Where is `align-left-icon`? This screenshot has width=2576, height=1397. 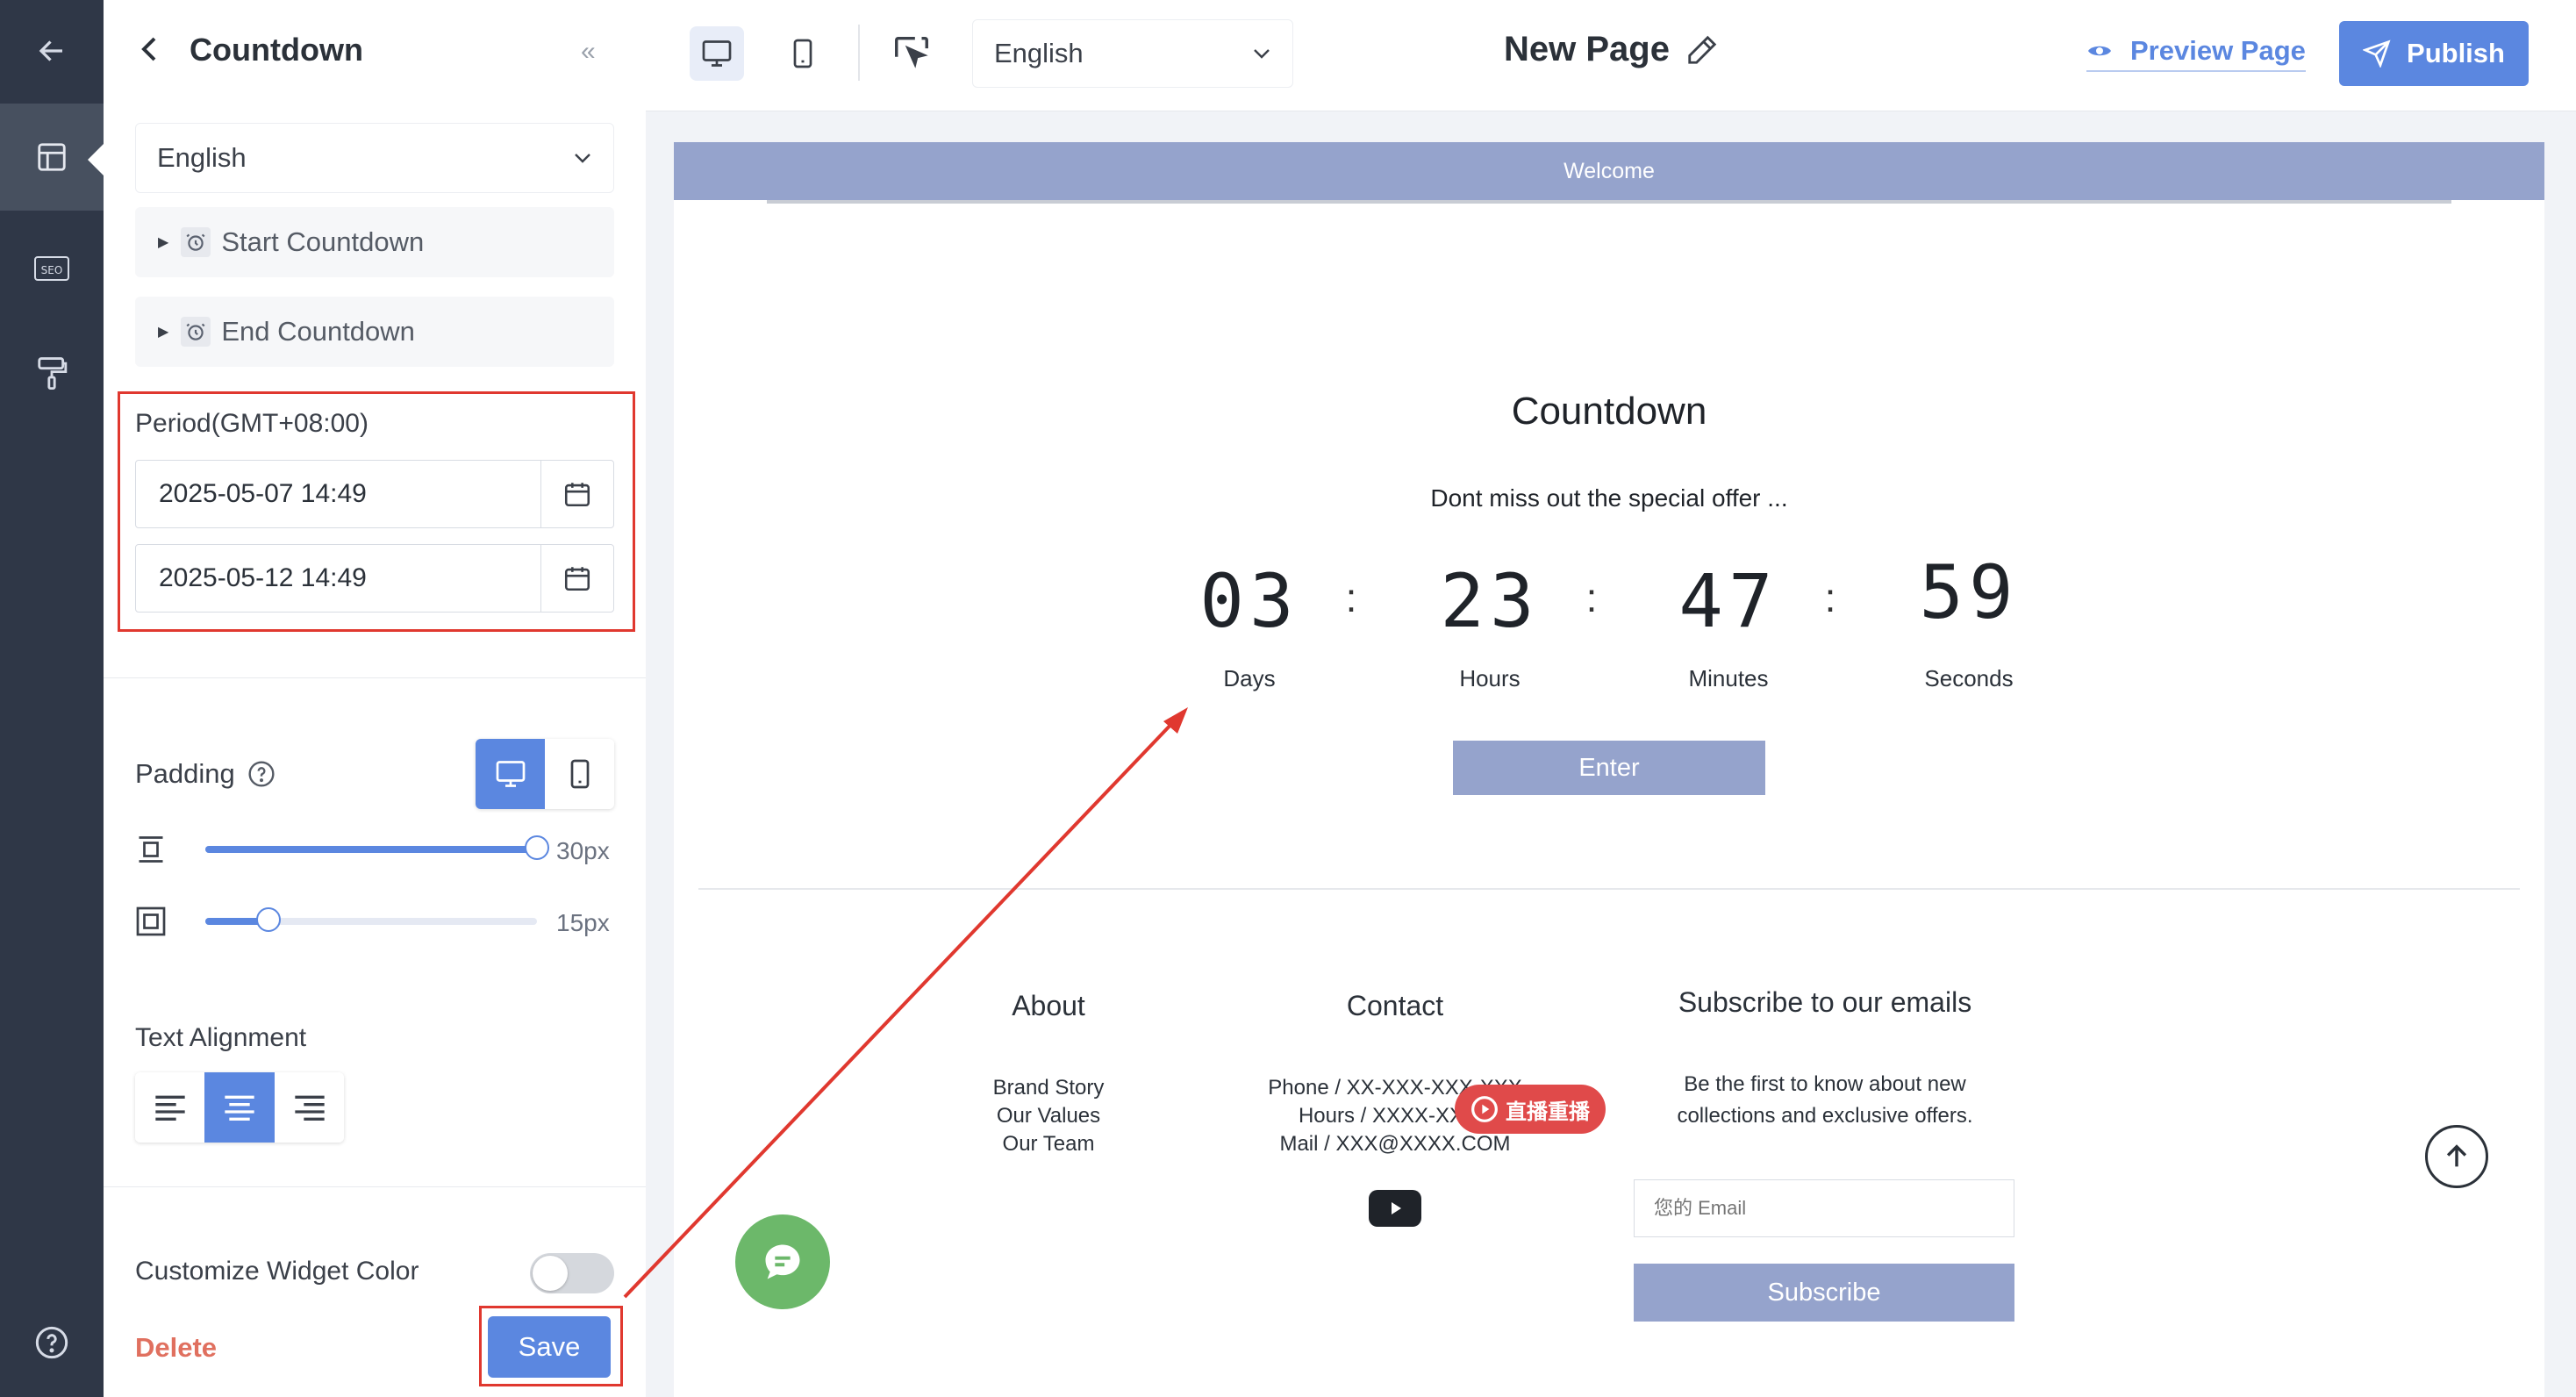 align-left-icon is located at coordinates (169, 1108).